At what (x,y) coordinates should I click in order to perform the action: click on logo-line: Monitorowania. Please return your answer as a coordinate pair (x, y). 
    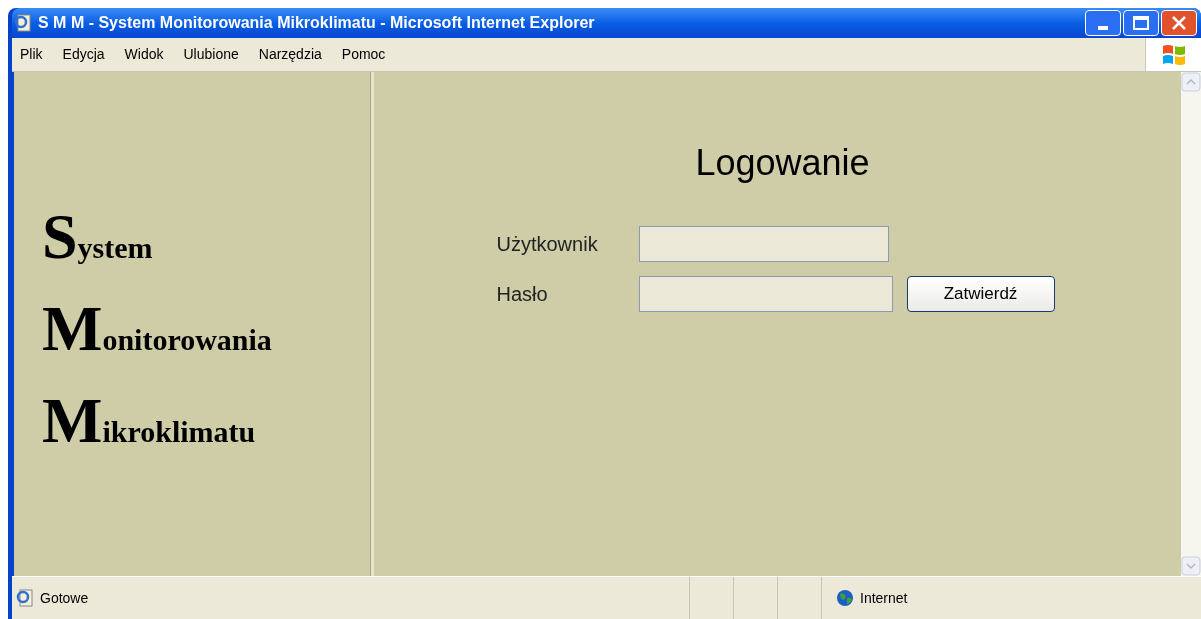
    Looking at the image, I should click on (157, 329).